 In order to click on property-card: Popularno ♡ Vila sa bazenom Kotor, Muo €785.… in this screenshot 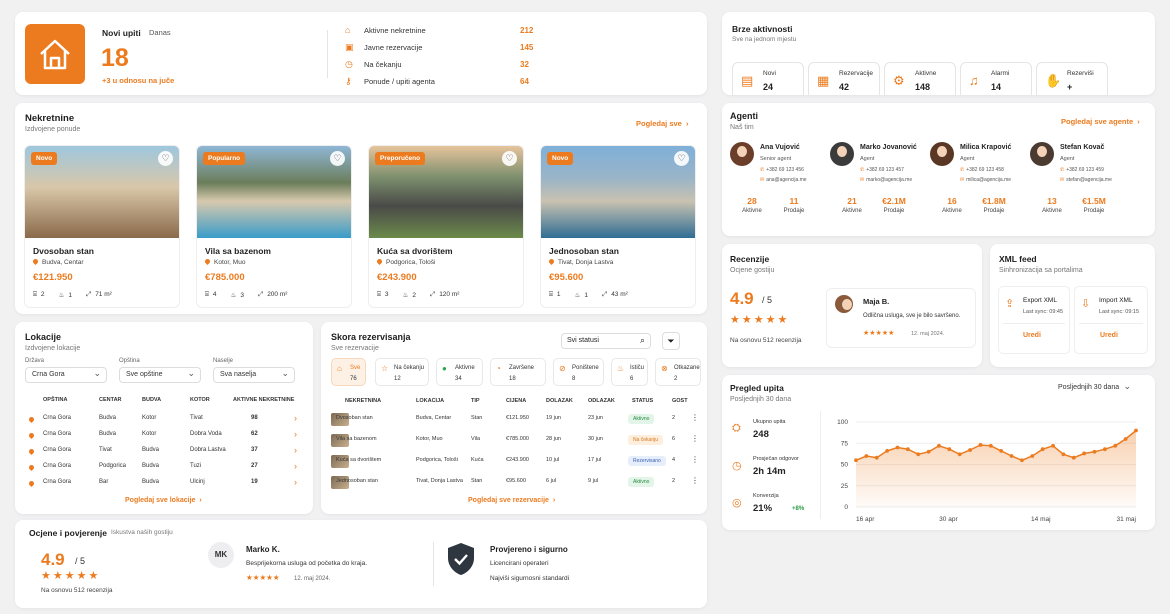, I will do `click(274, 226)`.